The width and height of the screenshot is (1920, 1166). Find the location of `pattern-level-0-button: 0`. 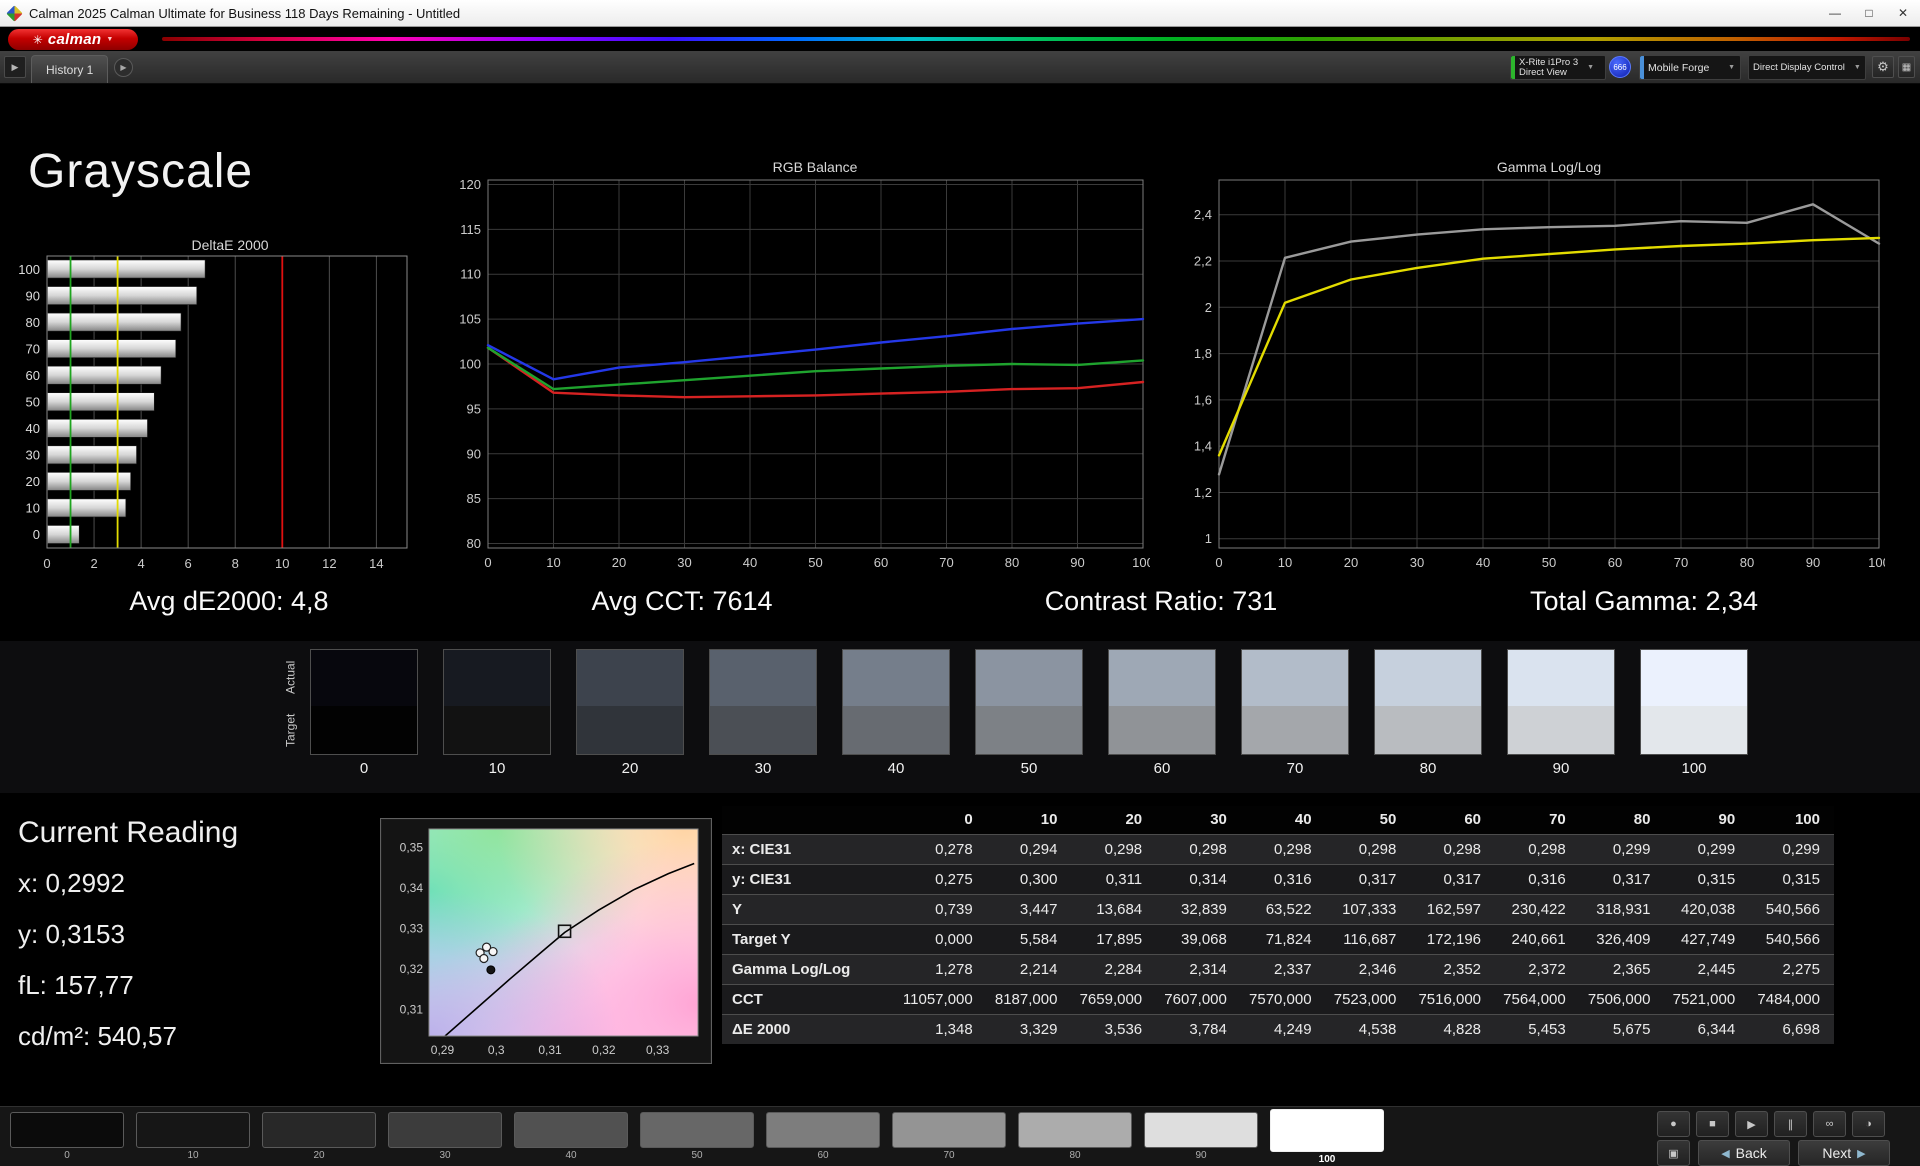

pattern-level-0-button: 0 is located at coordinates (67, 1136).